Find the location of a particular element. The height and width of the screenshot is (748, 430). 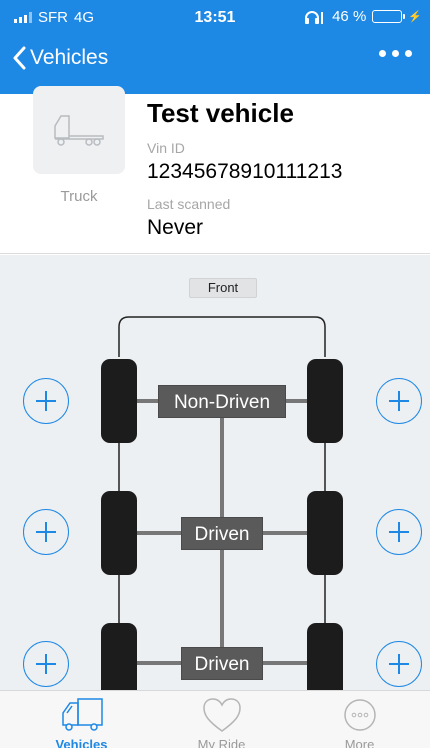

tab-my-ride: My Ride is located at coordinates (221, 719).